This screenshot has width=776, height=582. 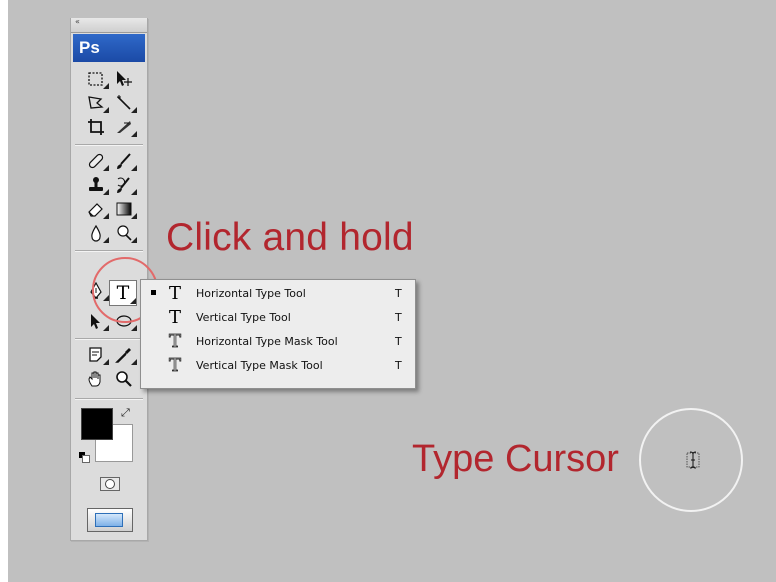 I want to click on type-cursor-callout, so click(x=691, y=460).